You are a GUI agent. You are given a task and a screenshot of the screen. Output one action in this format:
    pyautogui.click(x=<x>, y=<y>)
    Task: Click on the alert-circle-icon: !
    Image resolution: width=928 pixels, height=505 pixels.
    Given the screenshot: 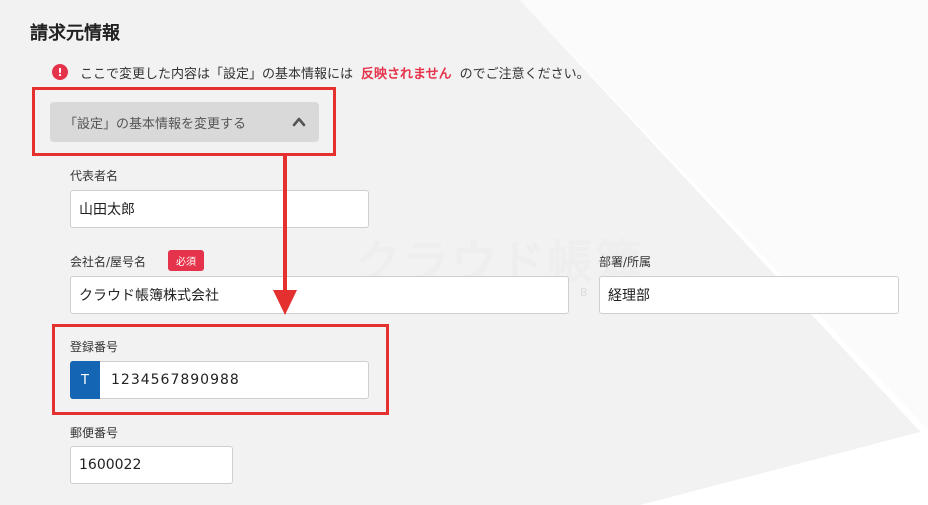 What is the action you would take?
    pyautogui.click(x=60, y=72)
    